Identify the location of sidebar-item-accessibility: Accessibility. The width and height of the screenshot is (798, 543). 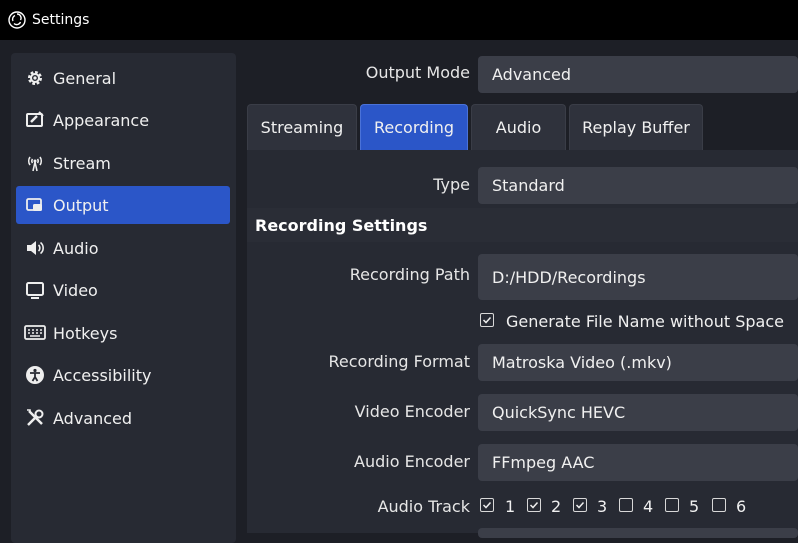
(123, 375).